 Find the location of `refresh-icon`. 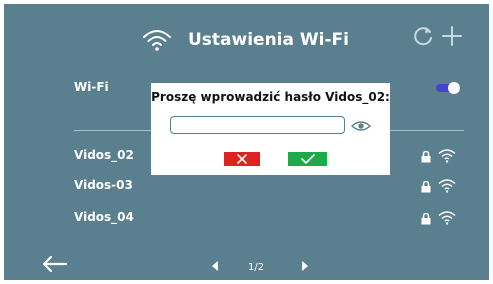

refresh-icon is located at coordinates (423, 36).